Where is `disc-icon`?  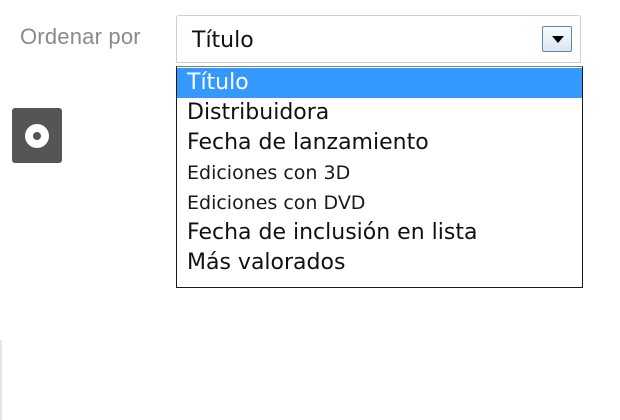 disc-icon is located at coordinates (37, 136).